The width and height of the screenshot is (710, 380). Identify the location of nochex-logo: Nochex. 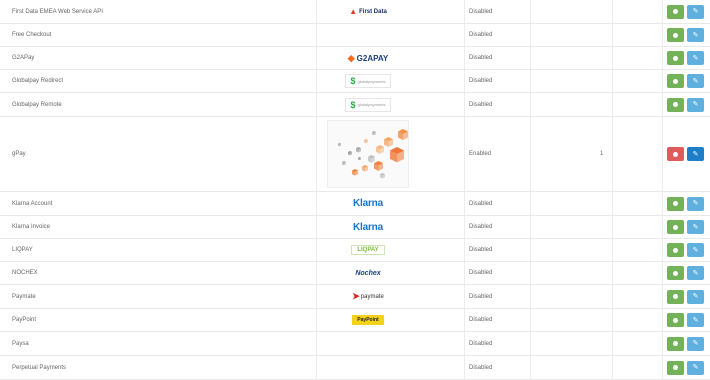
(368, 273).